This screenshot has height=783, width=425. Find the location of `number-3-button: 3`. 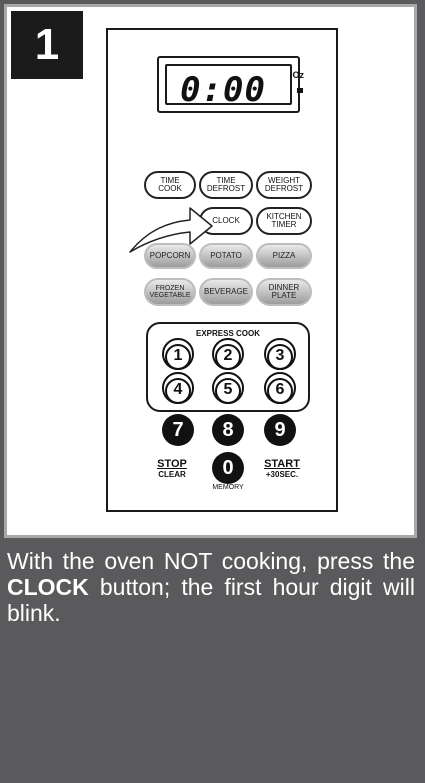

number-3-button: 3 is located at coordinates (280, 354).